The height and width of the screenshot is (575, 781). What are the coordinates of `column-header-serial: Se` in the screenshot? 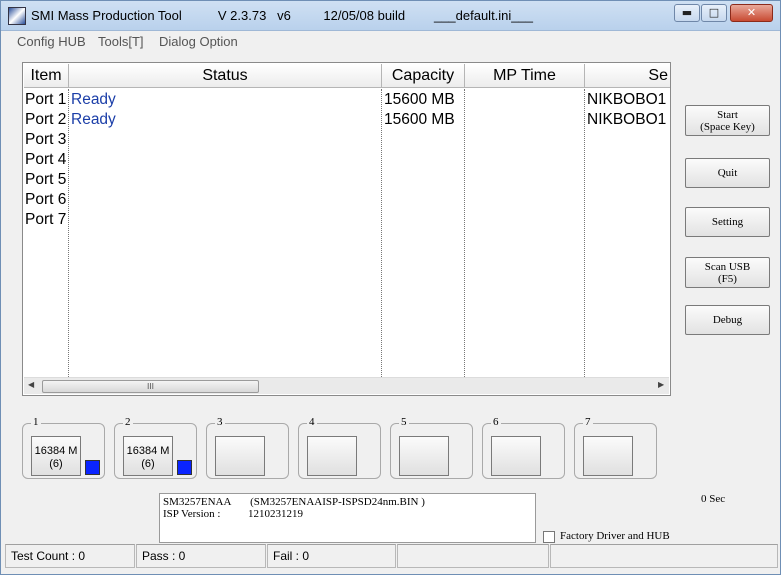 It's located at (627, 76).